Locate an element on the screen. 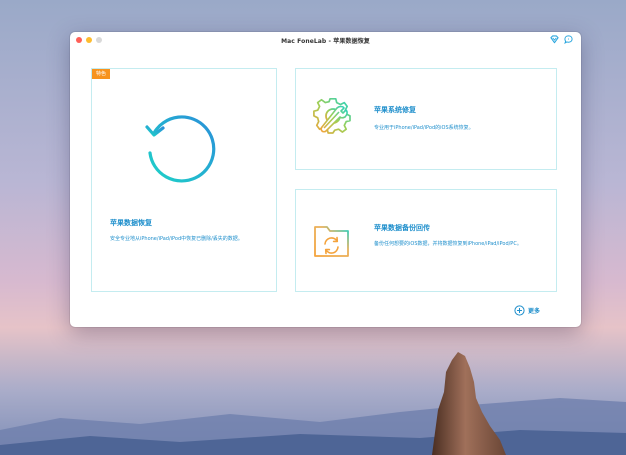 This screenshot has height=455, width=626. wifi-diamond-icon is located at coordinates (554, 39).